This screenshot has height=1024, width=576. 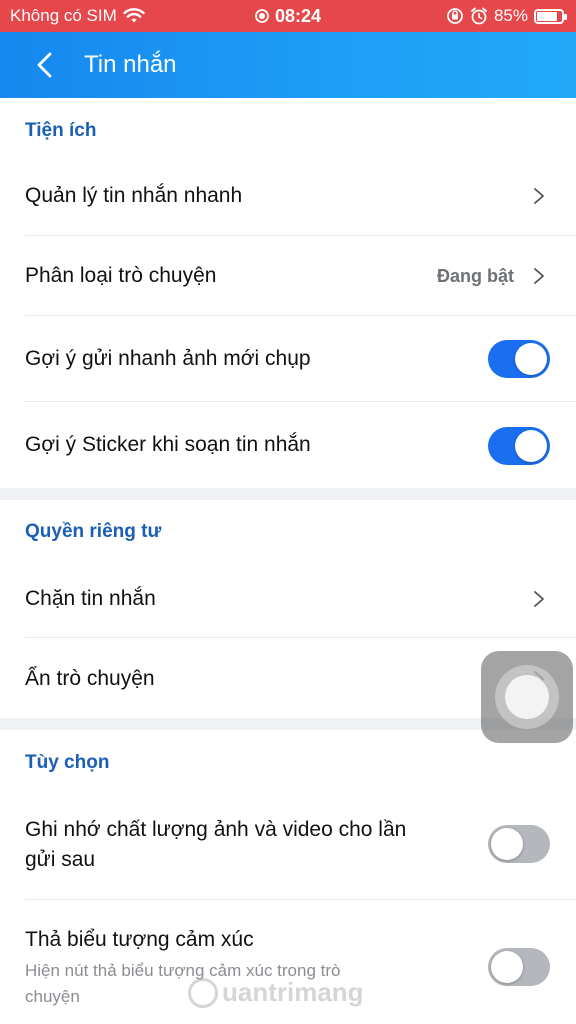 What do you see at coordinates (298, 16) in the screenshot?
I see `status-time: 08:24` at bounding box center [298, 16].